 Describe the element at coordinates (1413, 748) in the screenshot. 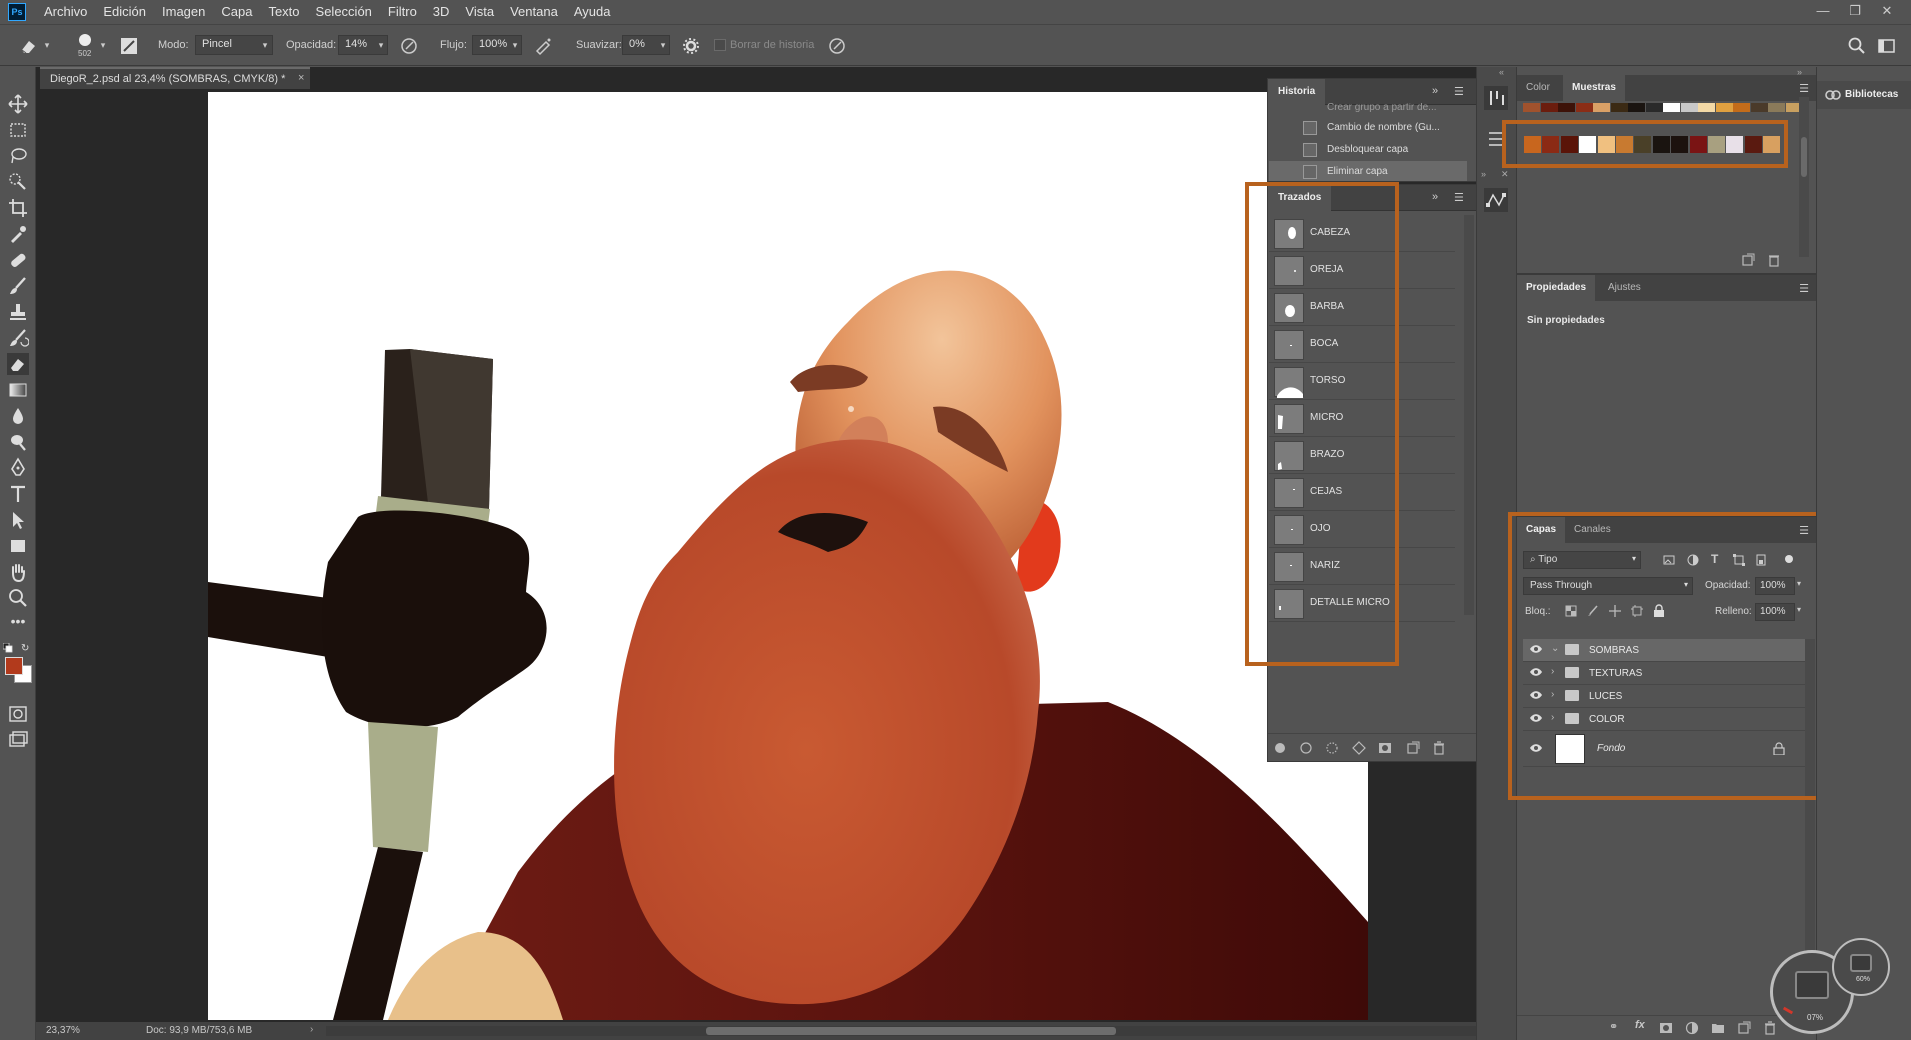

I see `new-path-icon` at that location.